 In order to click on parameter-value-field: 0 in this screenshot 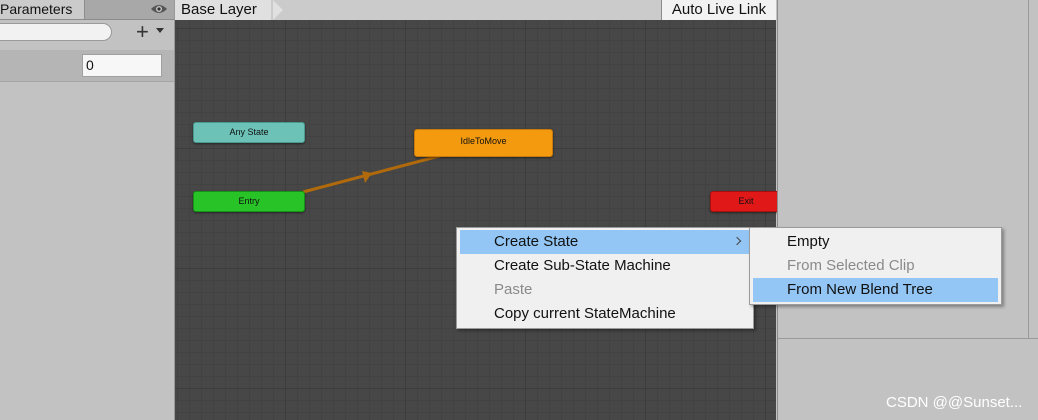, I will do `click(122, 65)`.